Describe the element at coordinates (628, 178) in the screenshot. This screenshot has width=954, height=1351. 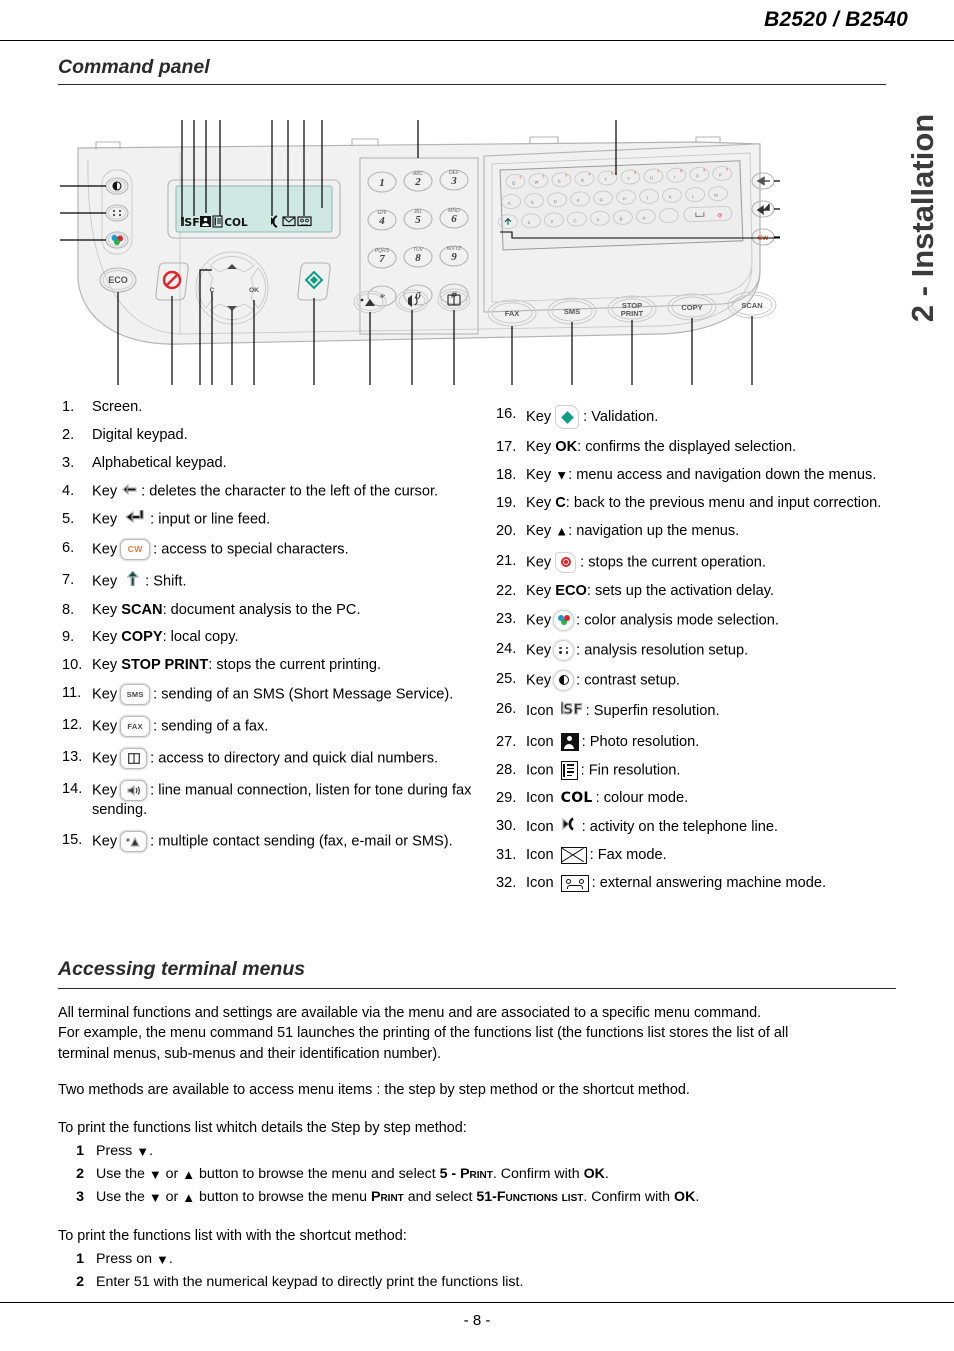
I see `svg-text: Y` at that location.